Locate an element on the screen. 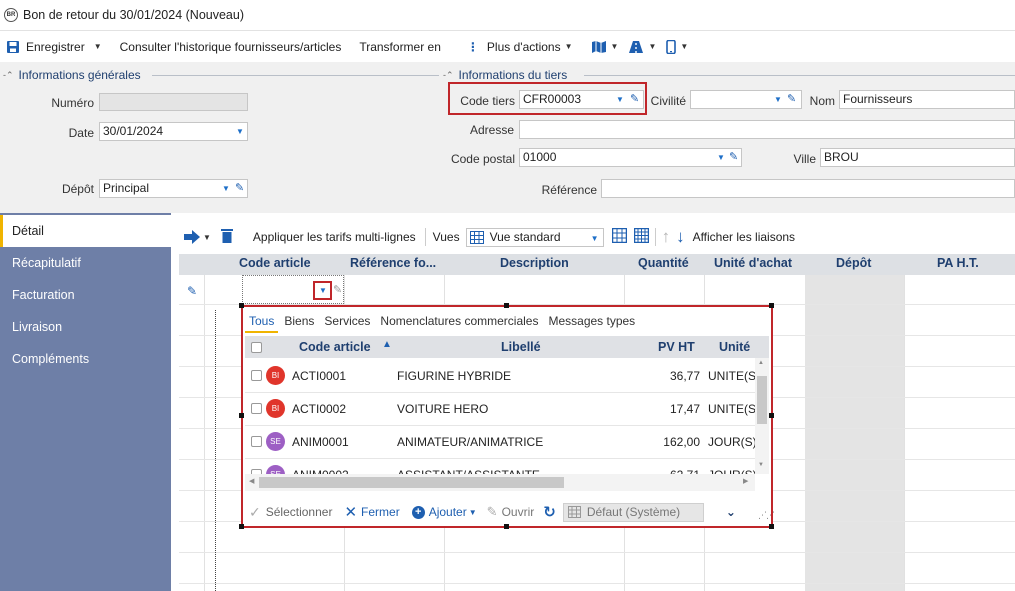 This screenshot has height=591, width=1015. save-label: Enregistrer is located at coordinates (55, 46).